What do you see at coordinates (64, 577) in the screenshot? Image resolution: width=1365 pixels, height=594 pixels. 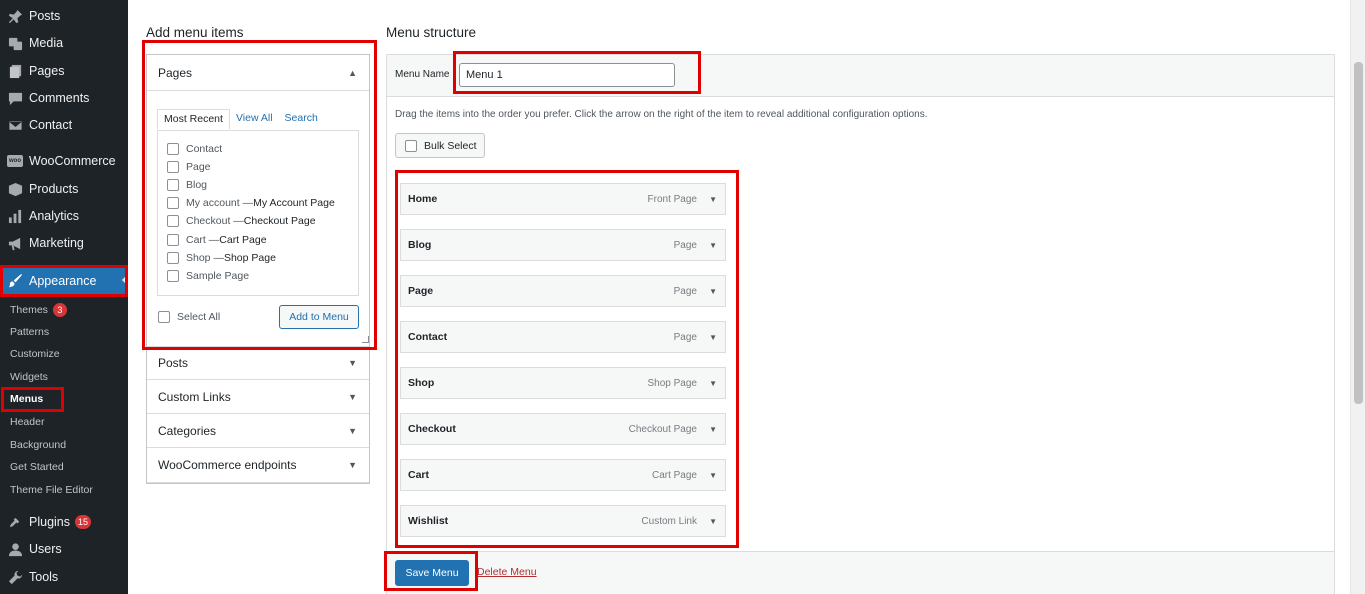 I see `sidebar-item-tools: Tools` at bounding box center [64, 577].